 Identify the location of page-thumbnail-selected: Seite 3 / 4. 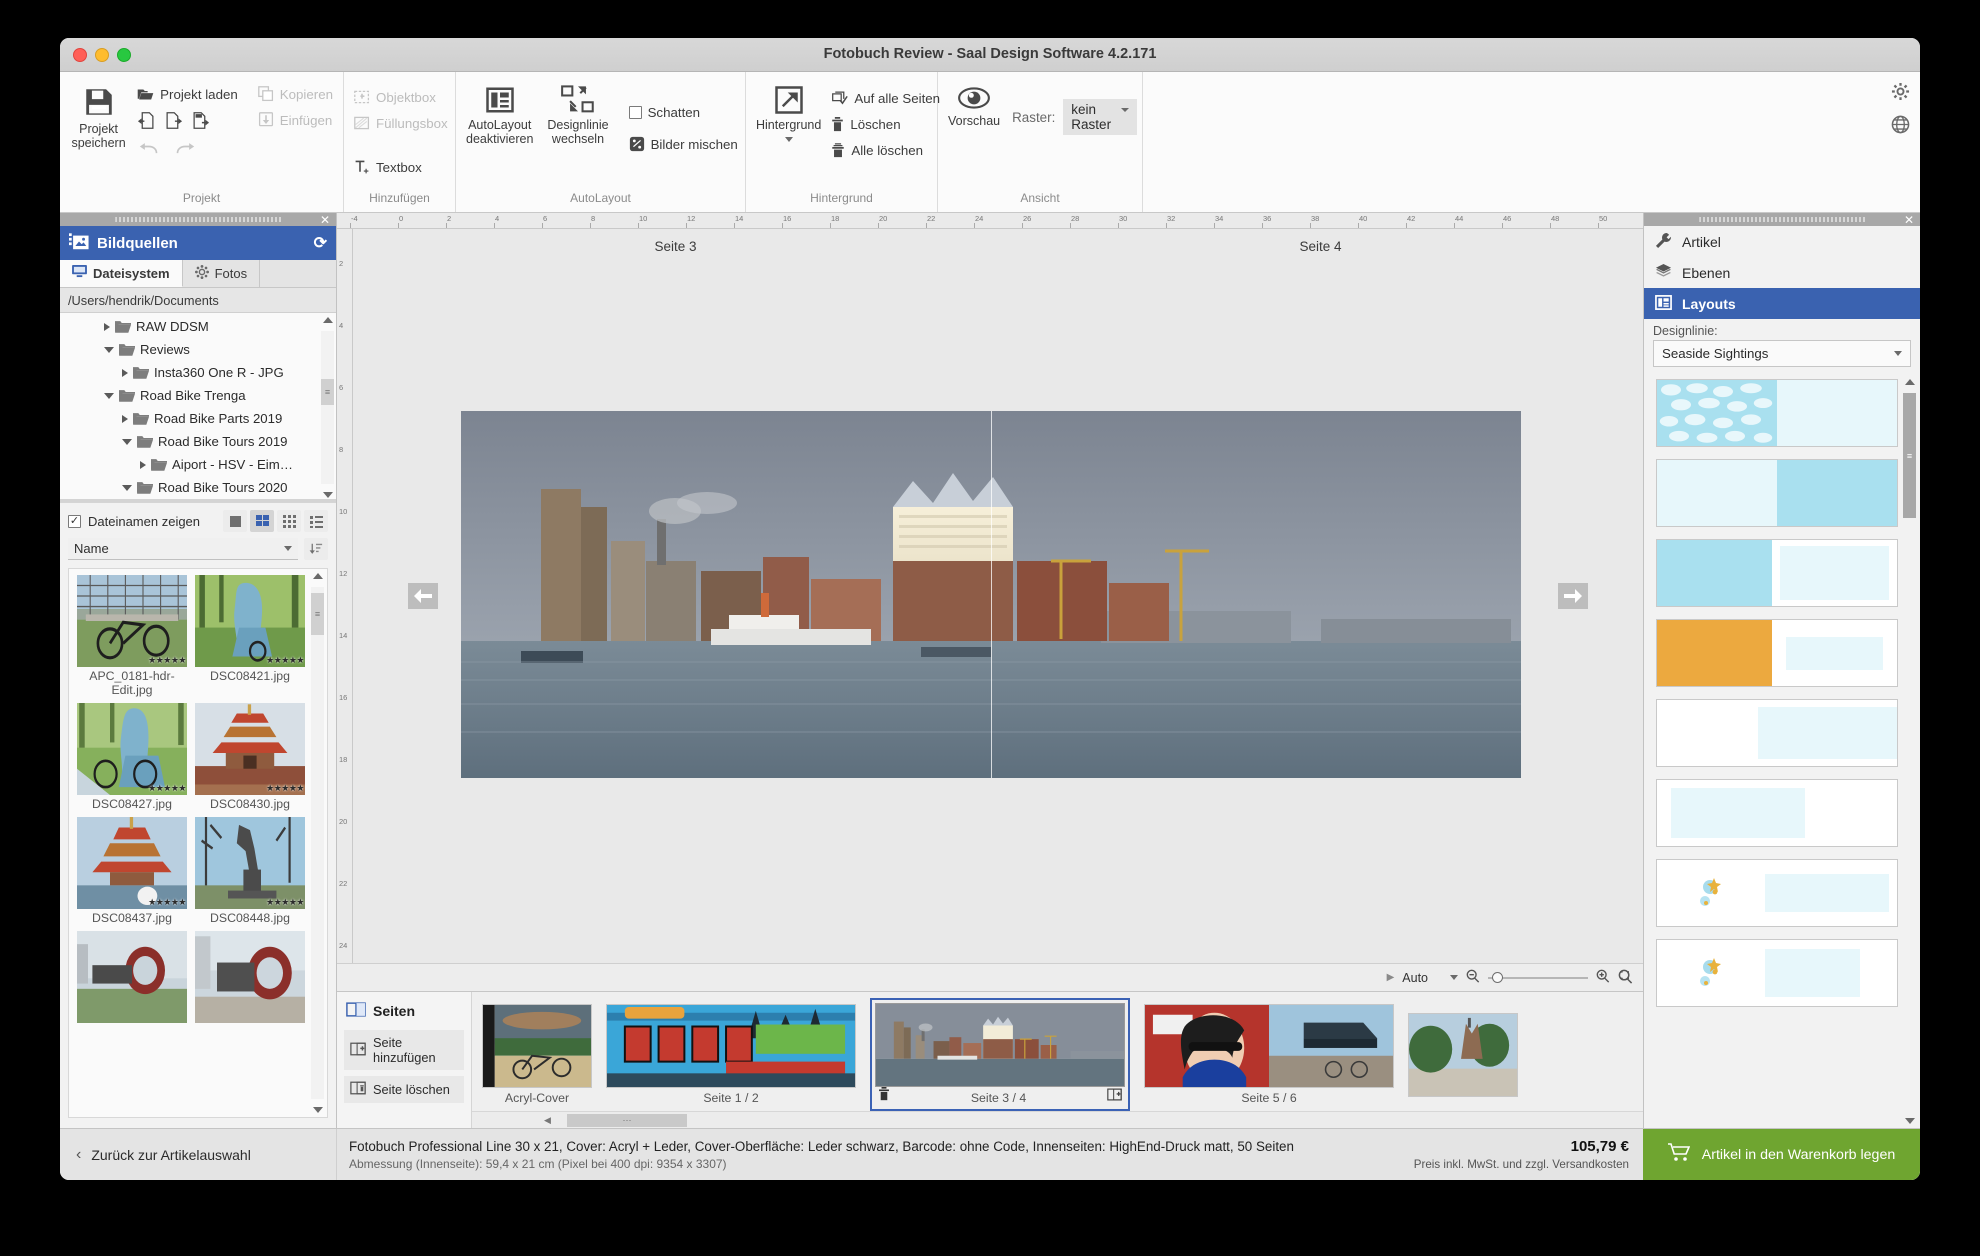
(1000, 1054).